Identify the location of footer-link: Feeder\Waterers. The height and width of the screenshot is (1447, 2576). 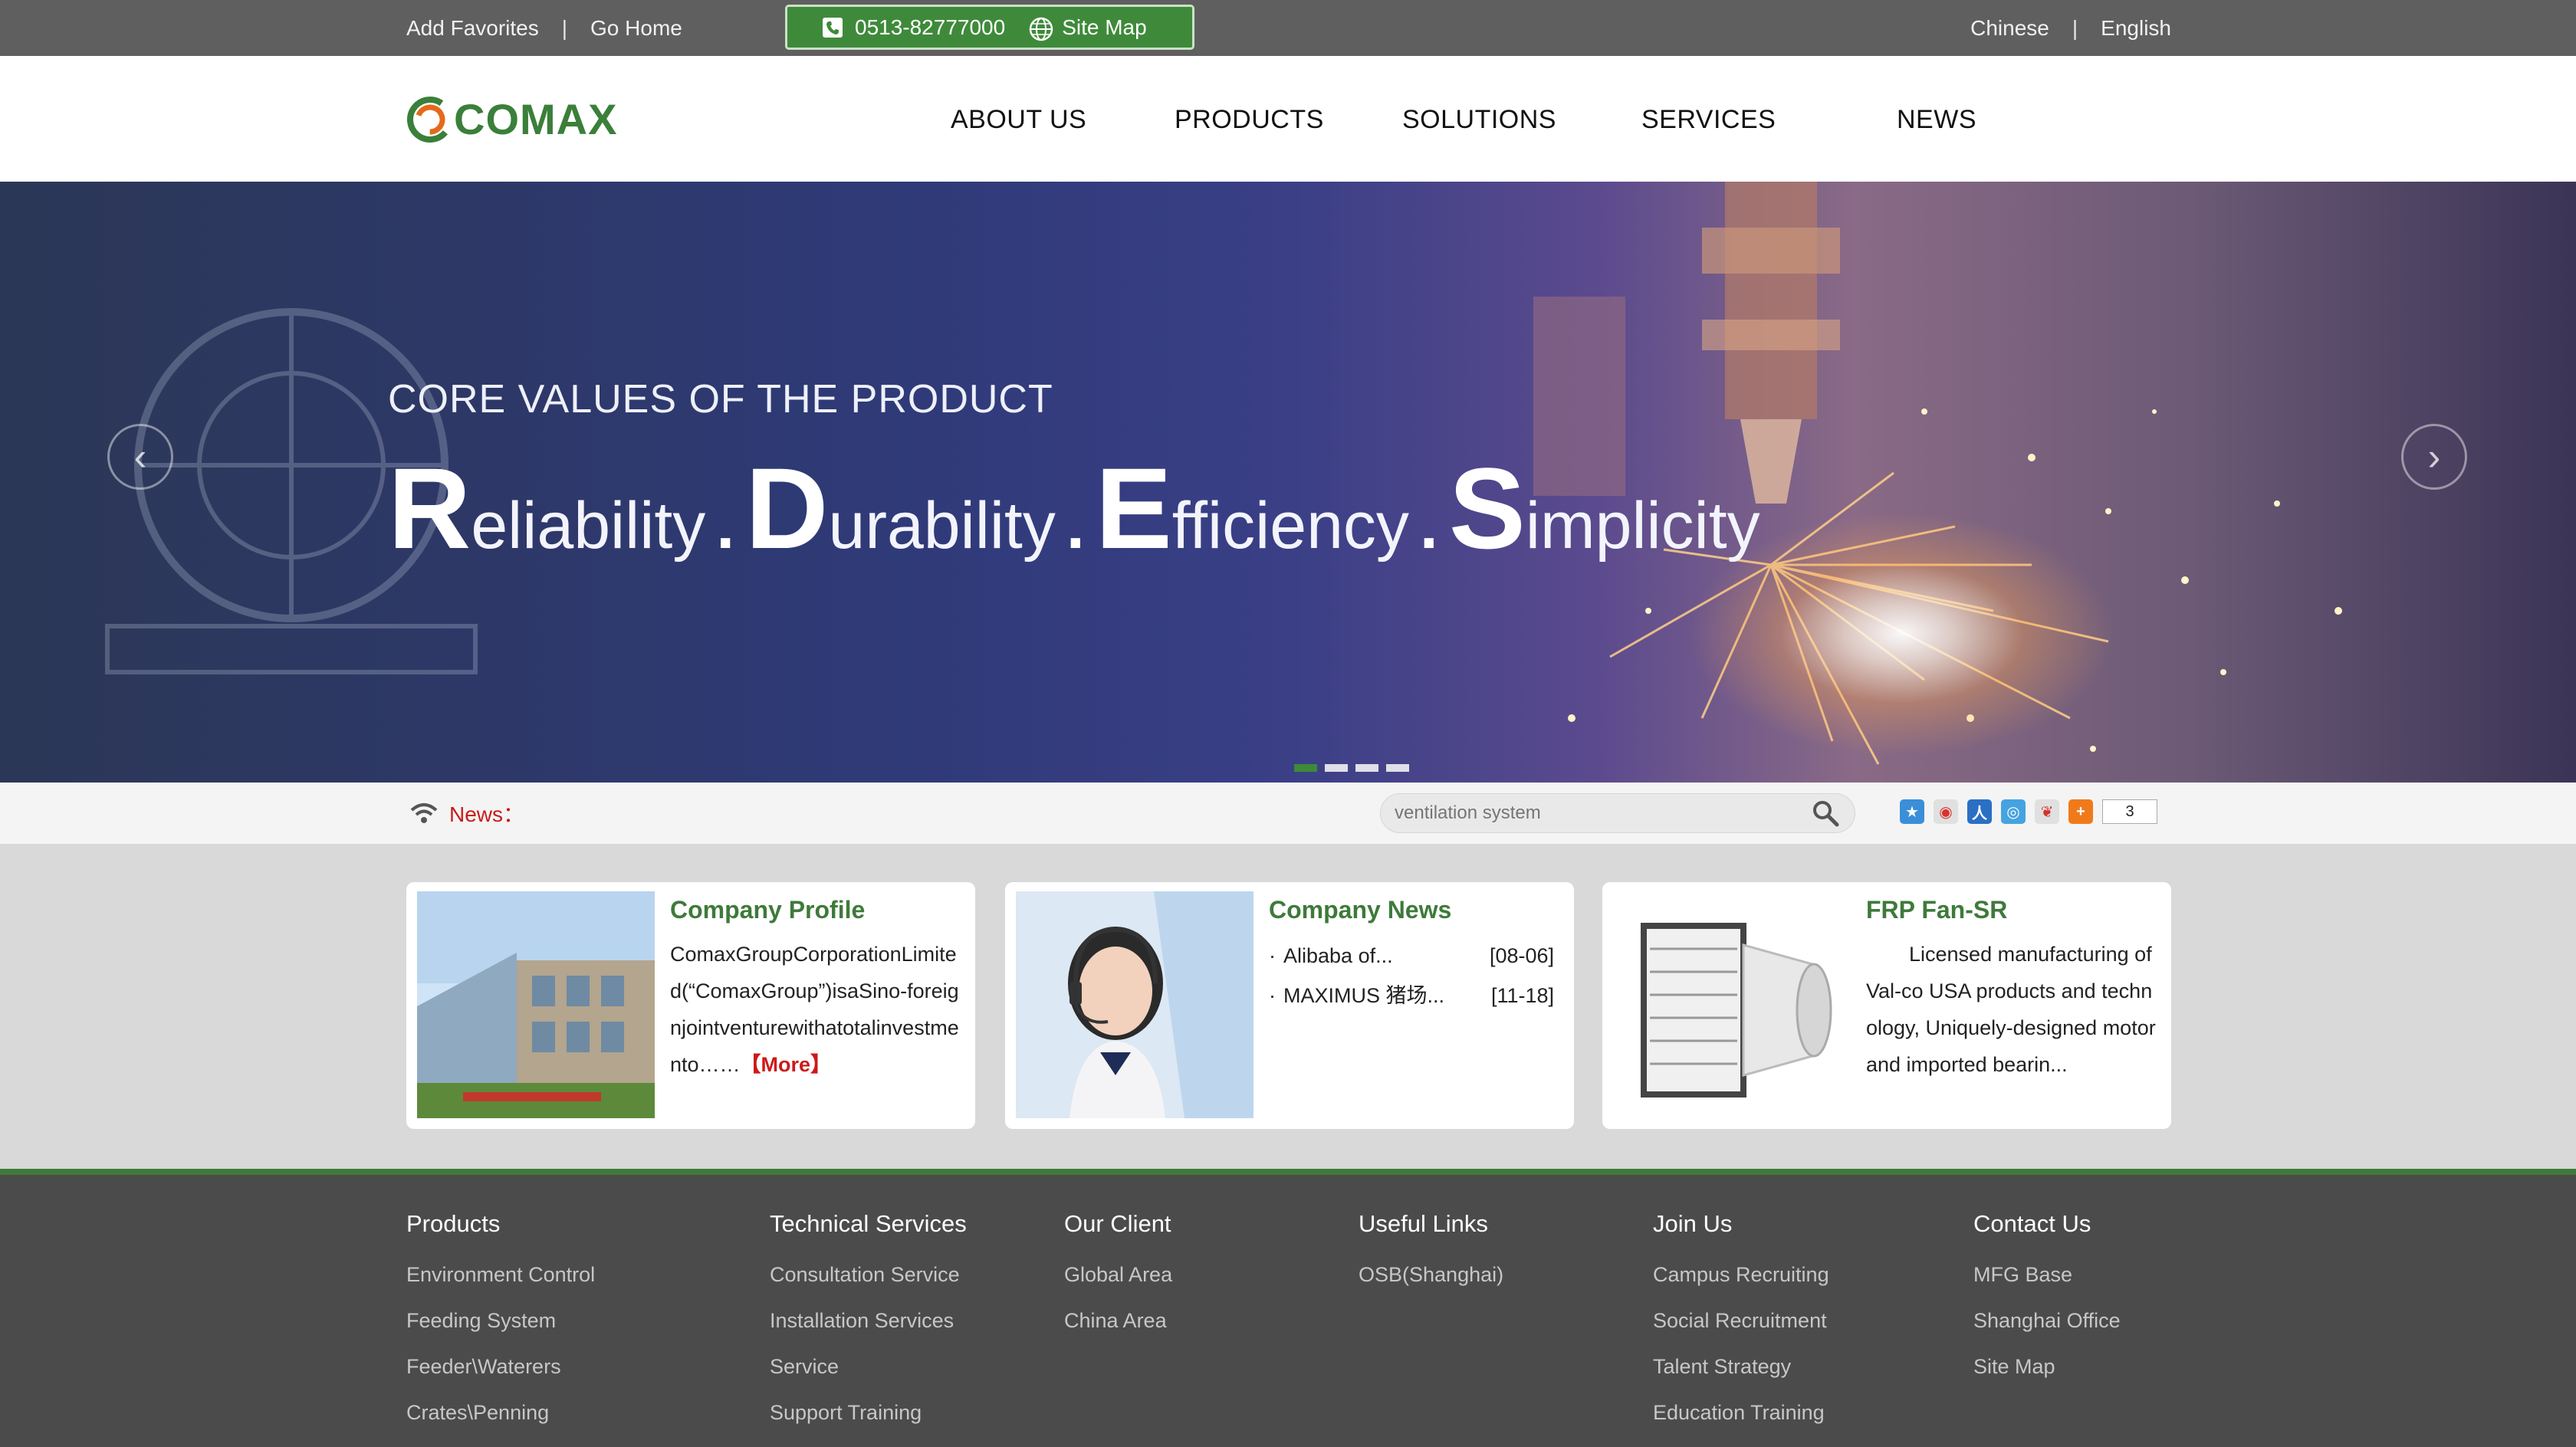
(501, 1367).